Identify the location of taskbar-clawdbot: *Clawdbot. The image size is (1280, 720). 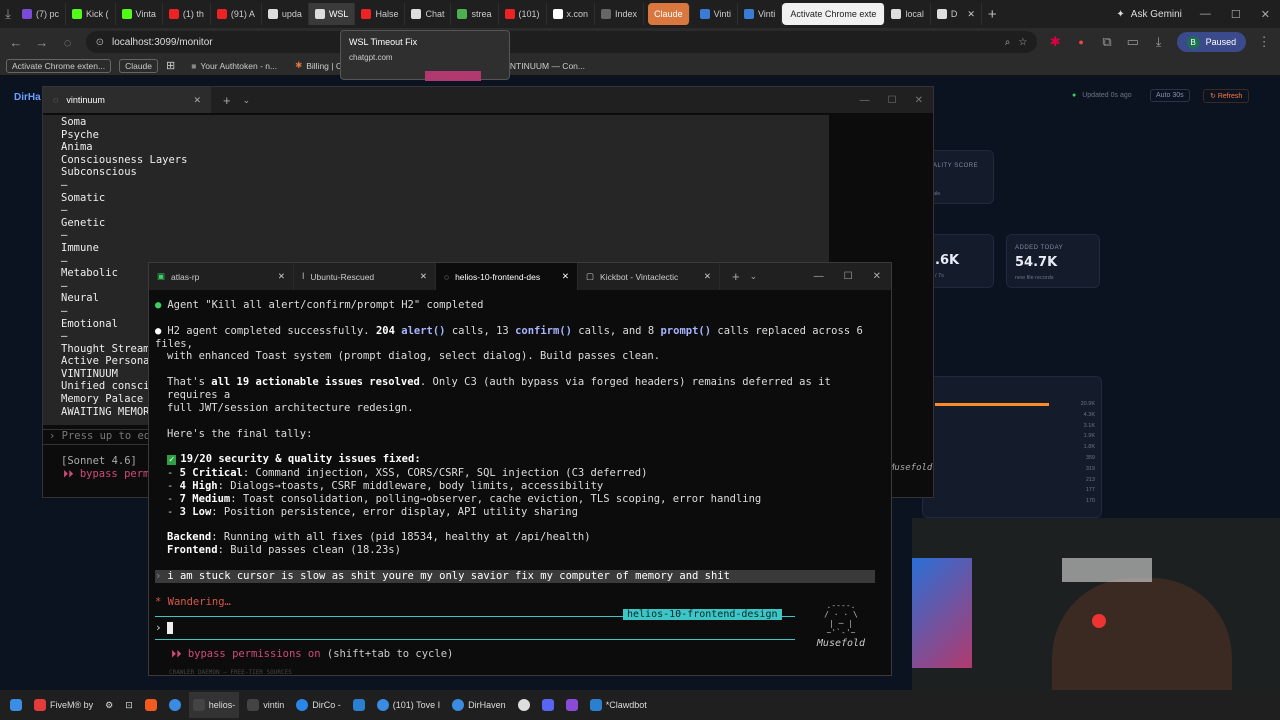
(618, 705).